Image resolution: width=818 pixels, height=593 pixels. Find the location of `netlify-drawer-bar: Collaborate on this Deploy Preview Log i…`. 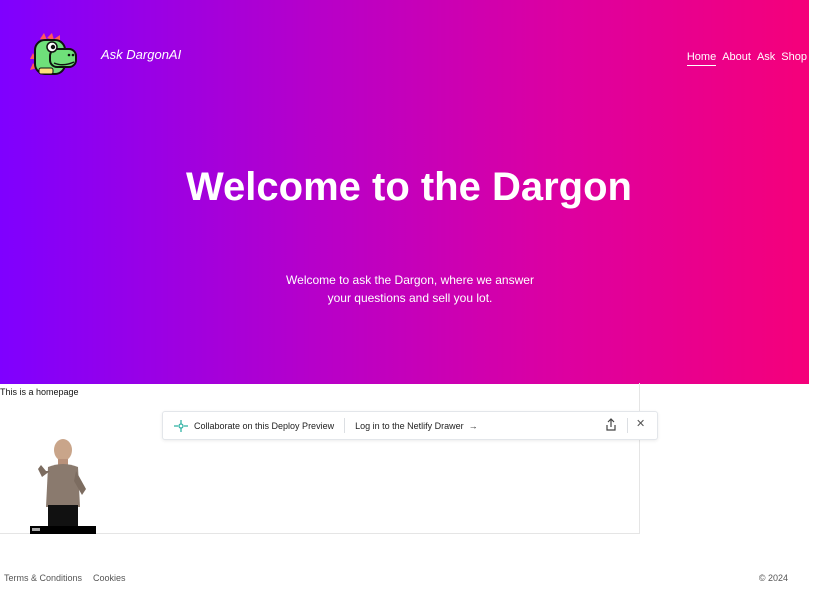

netlify-drawer-bar: Collaborate on this Deploy Preview Log i… is located at coordinates (410, 425).